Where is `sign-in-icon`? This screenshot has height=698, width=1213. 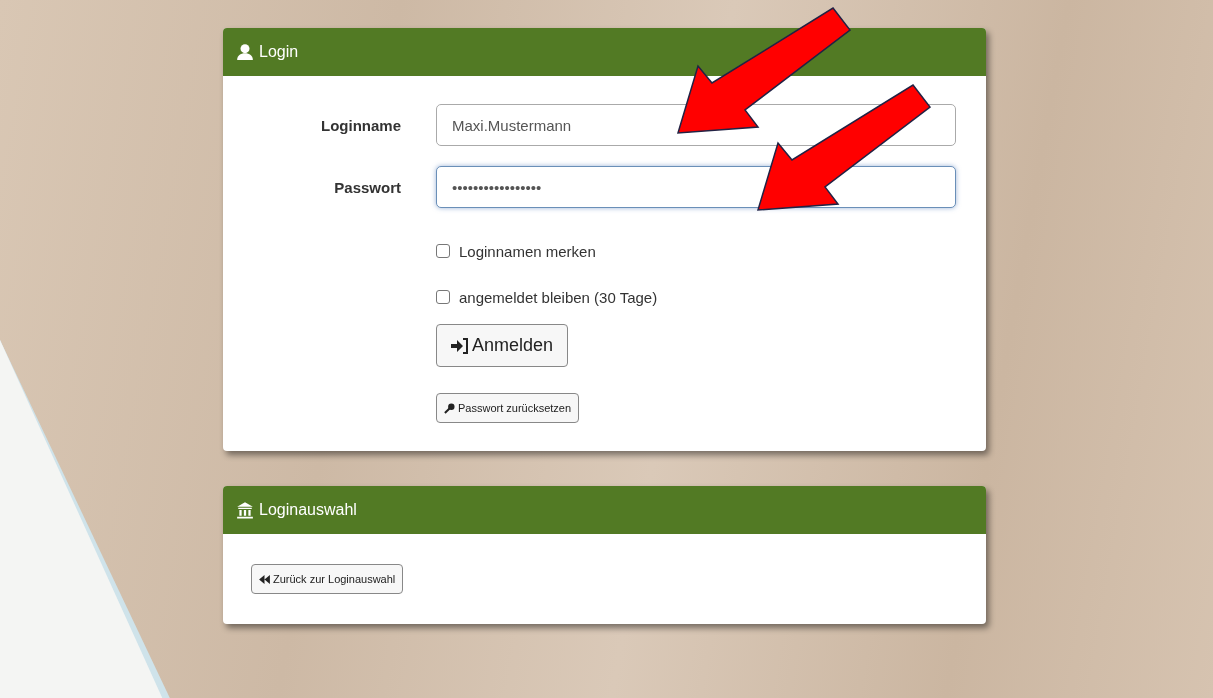
sign-in-icon is located at coordinates (460, 345).